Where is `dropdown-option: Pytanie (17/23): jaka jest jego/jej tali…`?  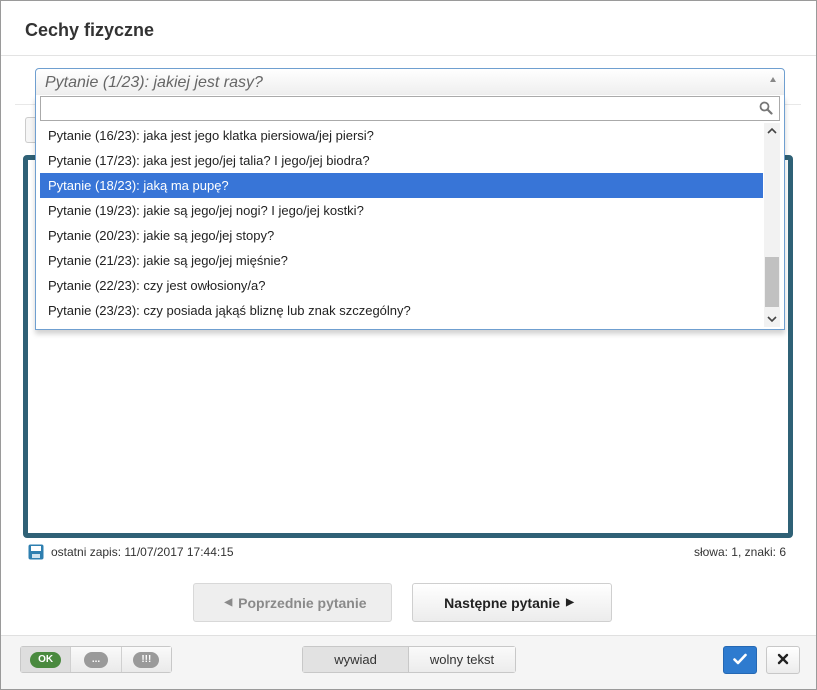
dropdown-option: Pytanie (17/23): jaka jest jego/jej tali… is located at coordinates (401, 160).